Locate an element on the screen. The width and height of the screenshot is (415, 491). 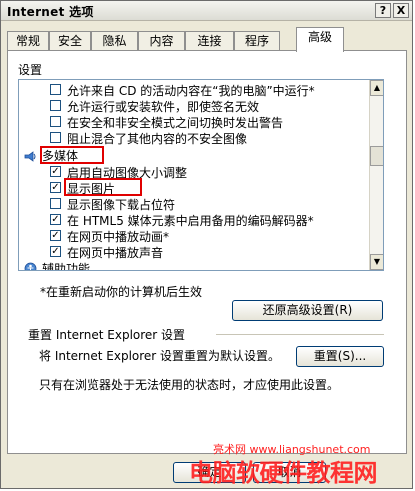
watermark-brand: 电脑软硬件教程网 is located at coordinates (283, 473).